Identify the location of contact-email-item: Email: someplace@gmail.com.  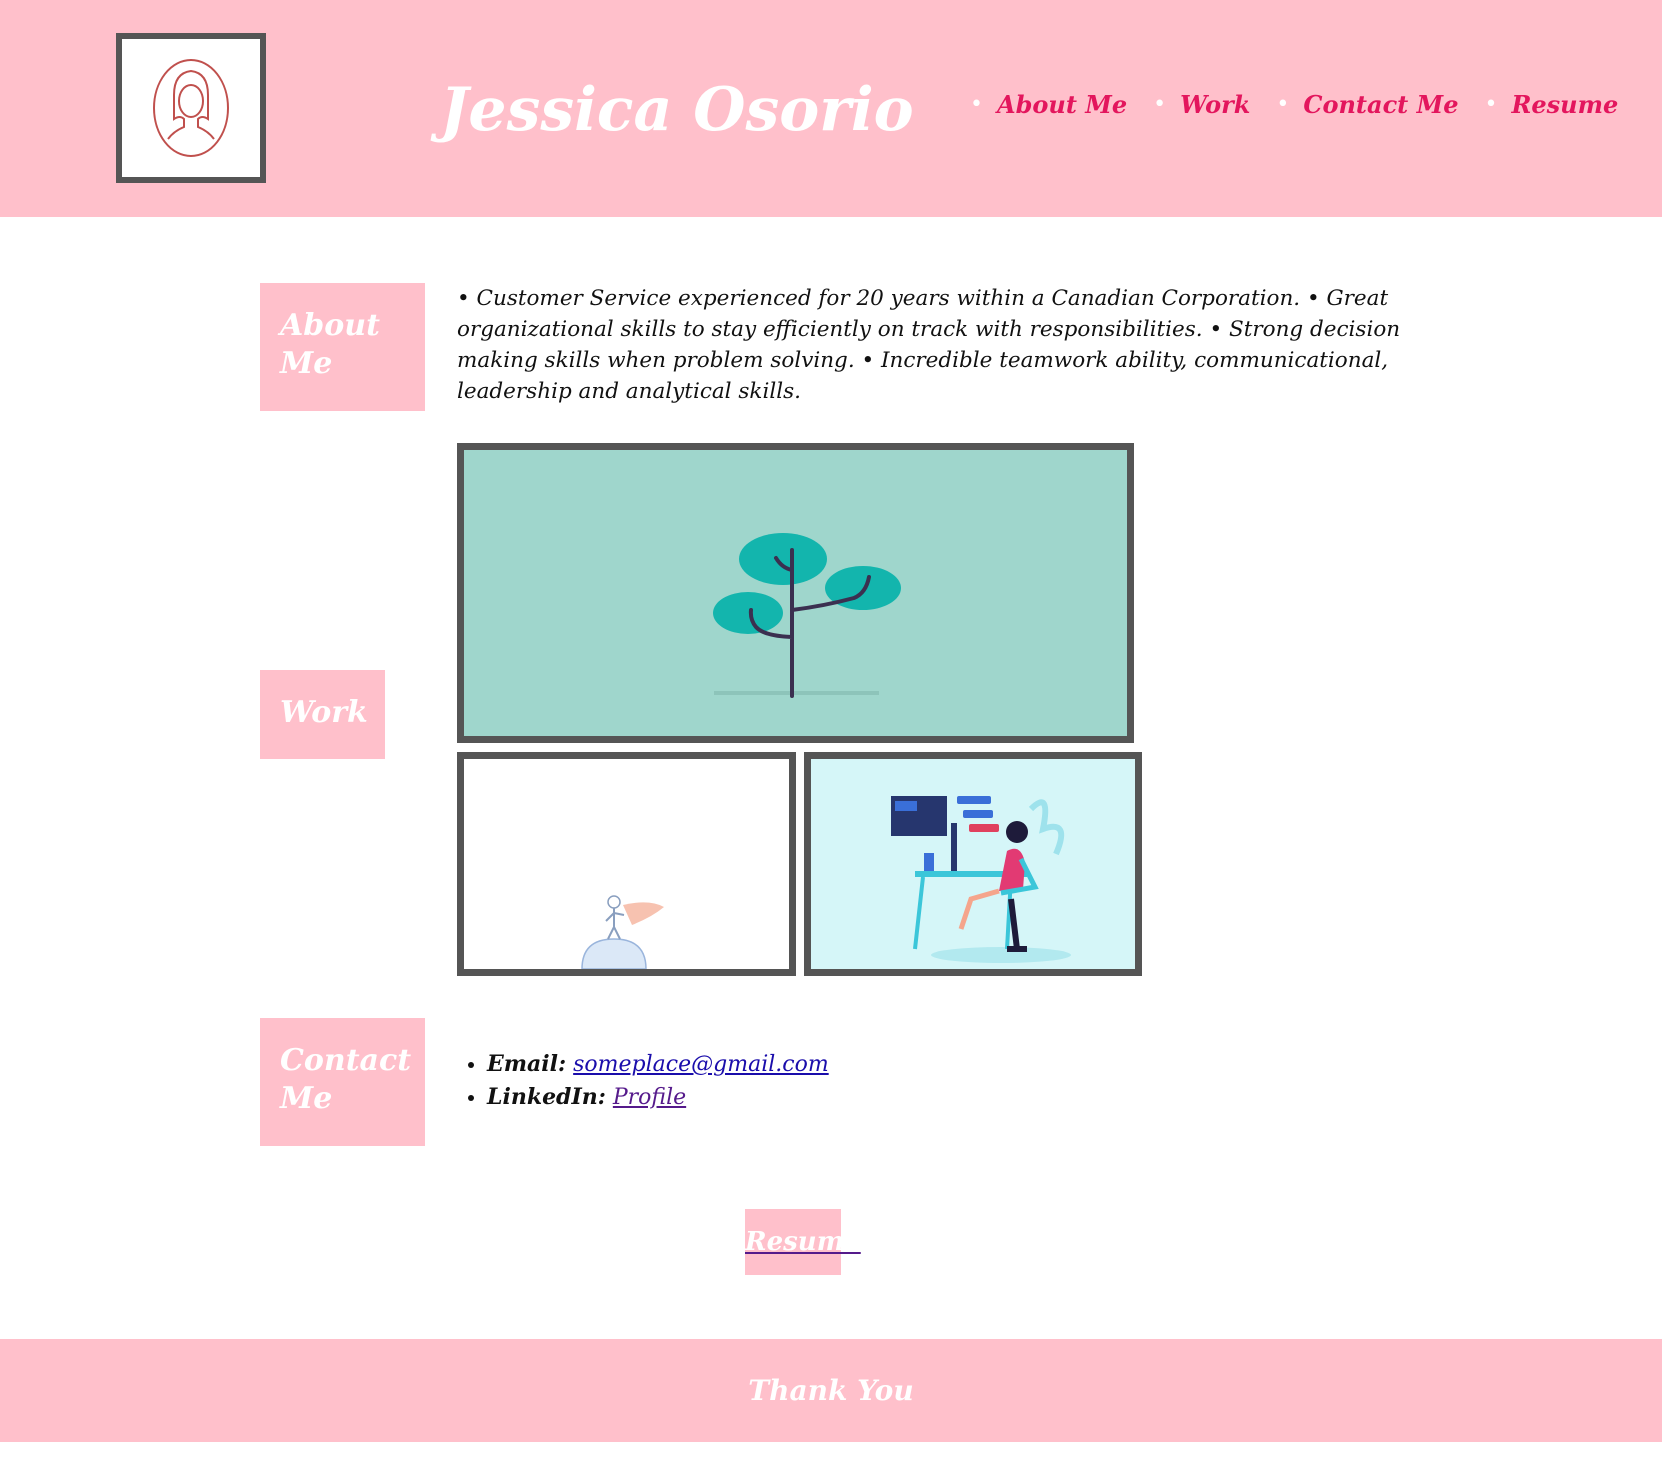
(658, 1064).